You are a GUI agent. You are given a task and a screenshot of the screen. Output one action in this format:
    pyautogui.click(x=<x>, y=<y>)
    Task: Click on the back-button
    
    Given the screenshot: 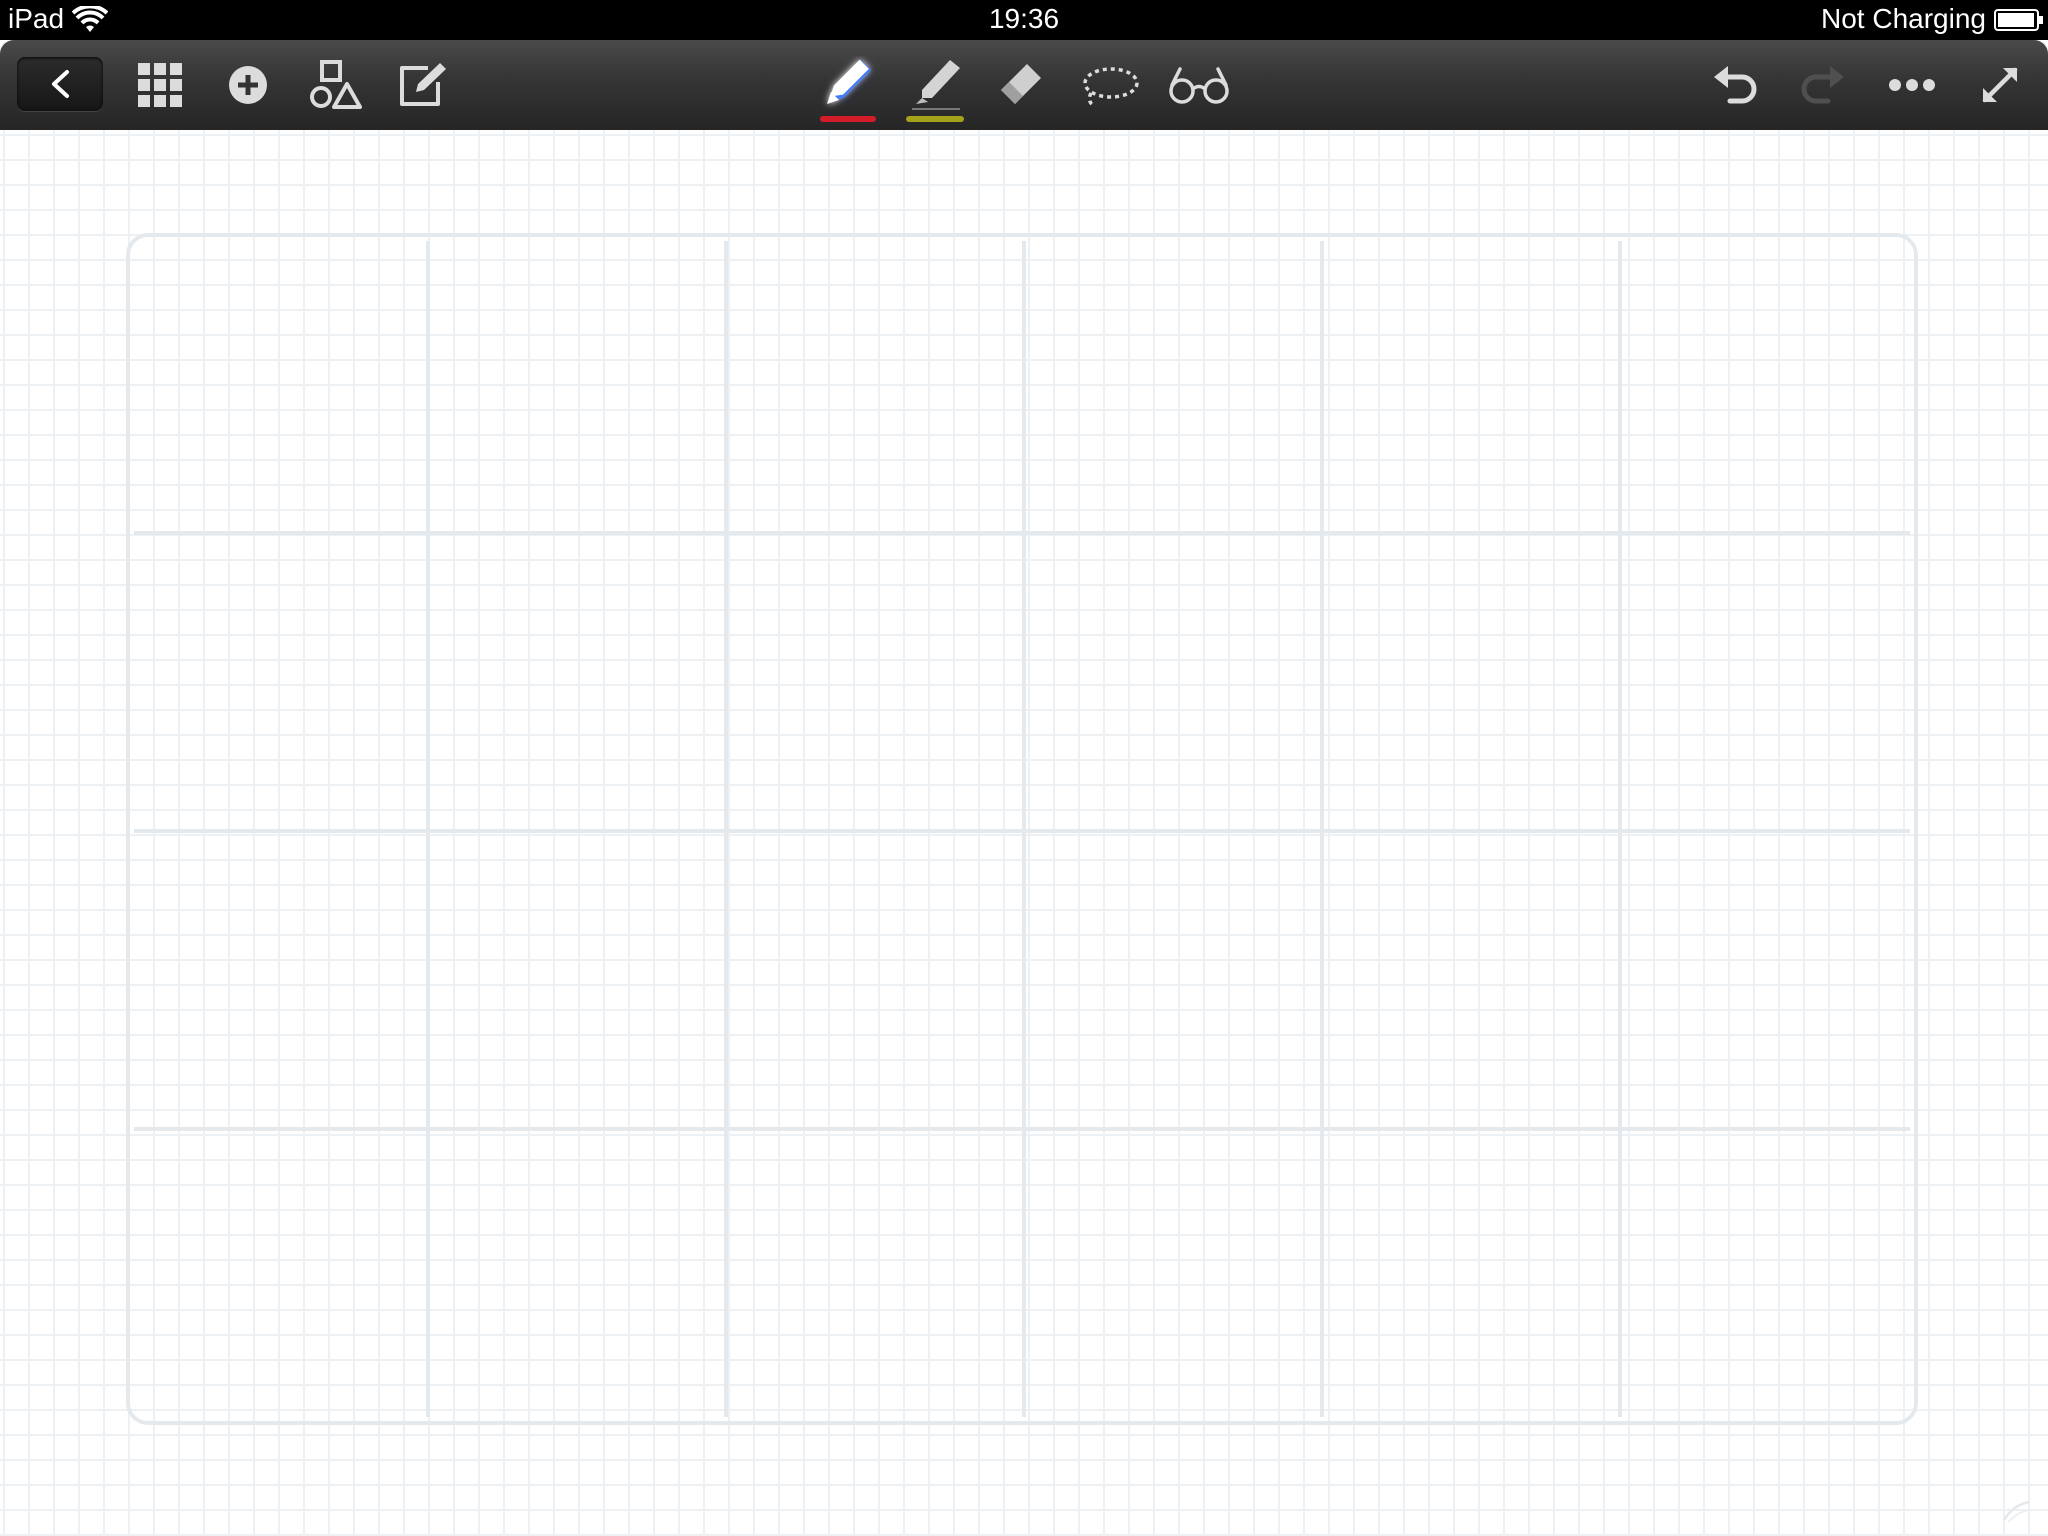 What is the action you would take?
    pyautogui.click(x=60, y=84)
    